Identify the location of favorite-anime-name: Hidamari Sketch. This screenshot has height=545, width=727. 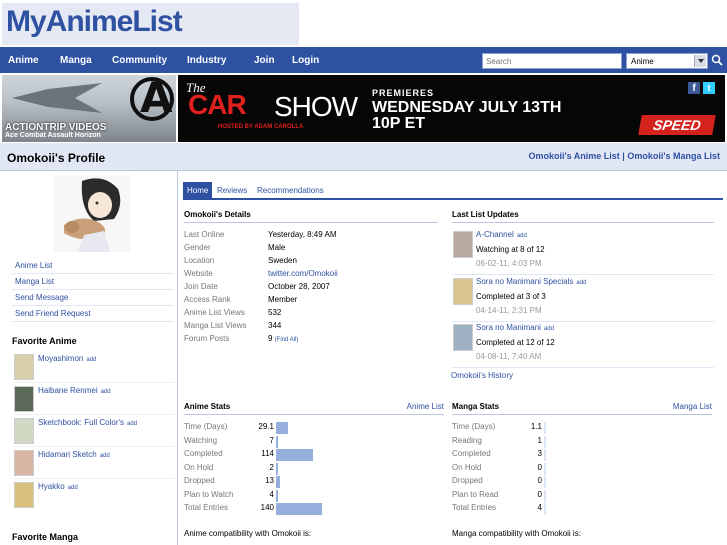
(67, 454).